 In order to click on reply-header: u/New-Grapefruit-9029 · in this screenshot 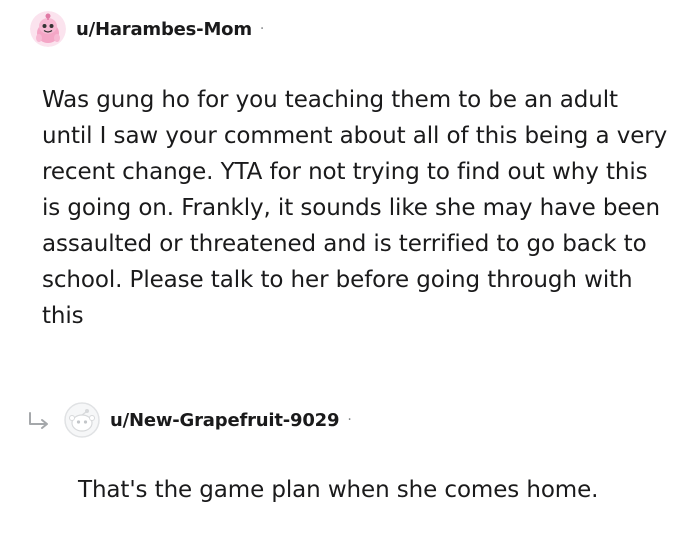, I will do `click(189, 420)`.